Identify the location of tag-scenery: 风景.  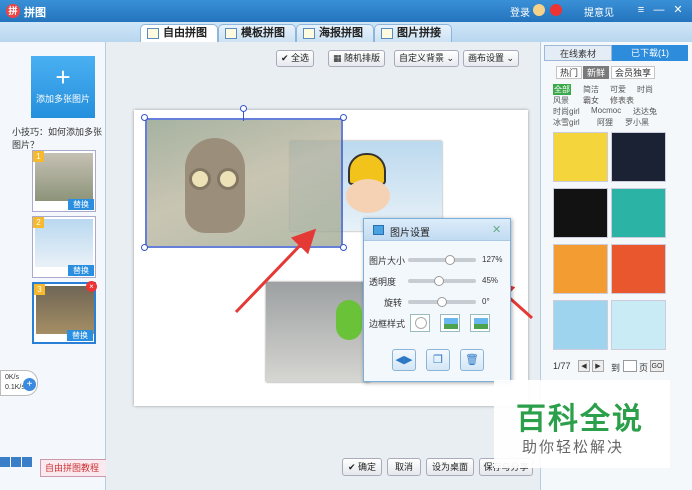
(561, 100).